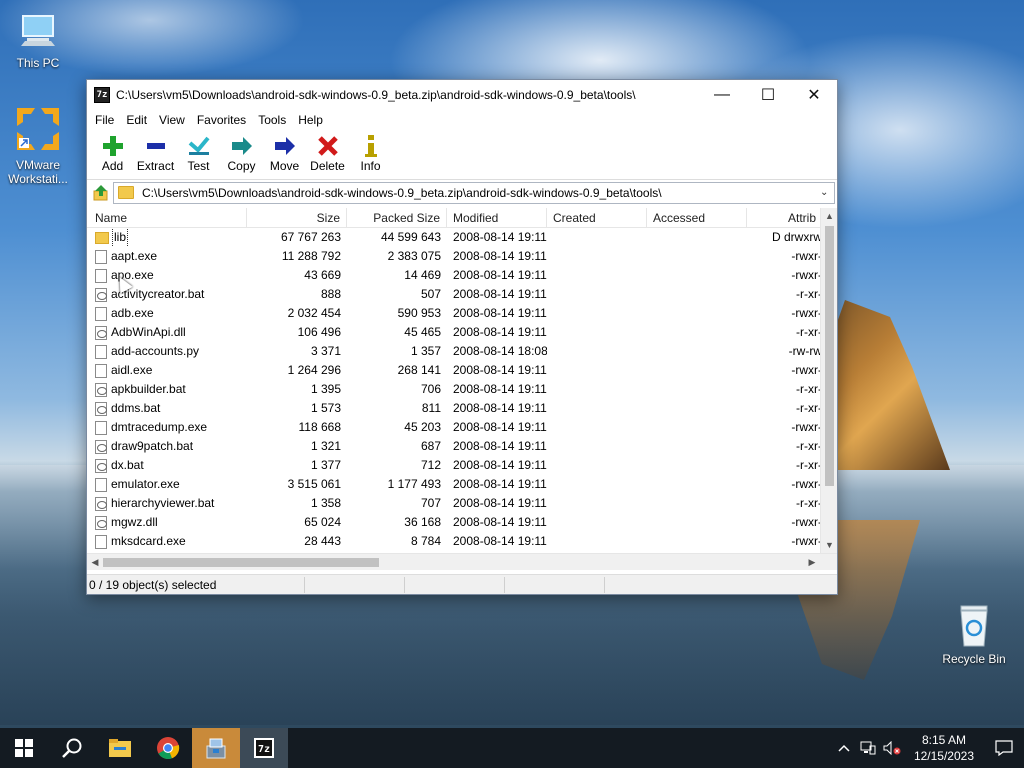 The image size is (1024, 768). Describe the element at coordinates (812, 562) in the screenshot. I see `scroll-right-arrow-icon: ▶` at that location.